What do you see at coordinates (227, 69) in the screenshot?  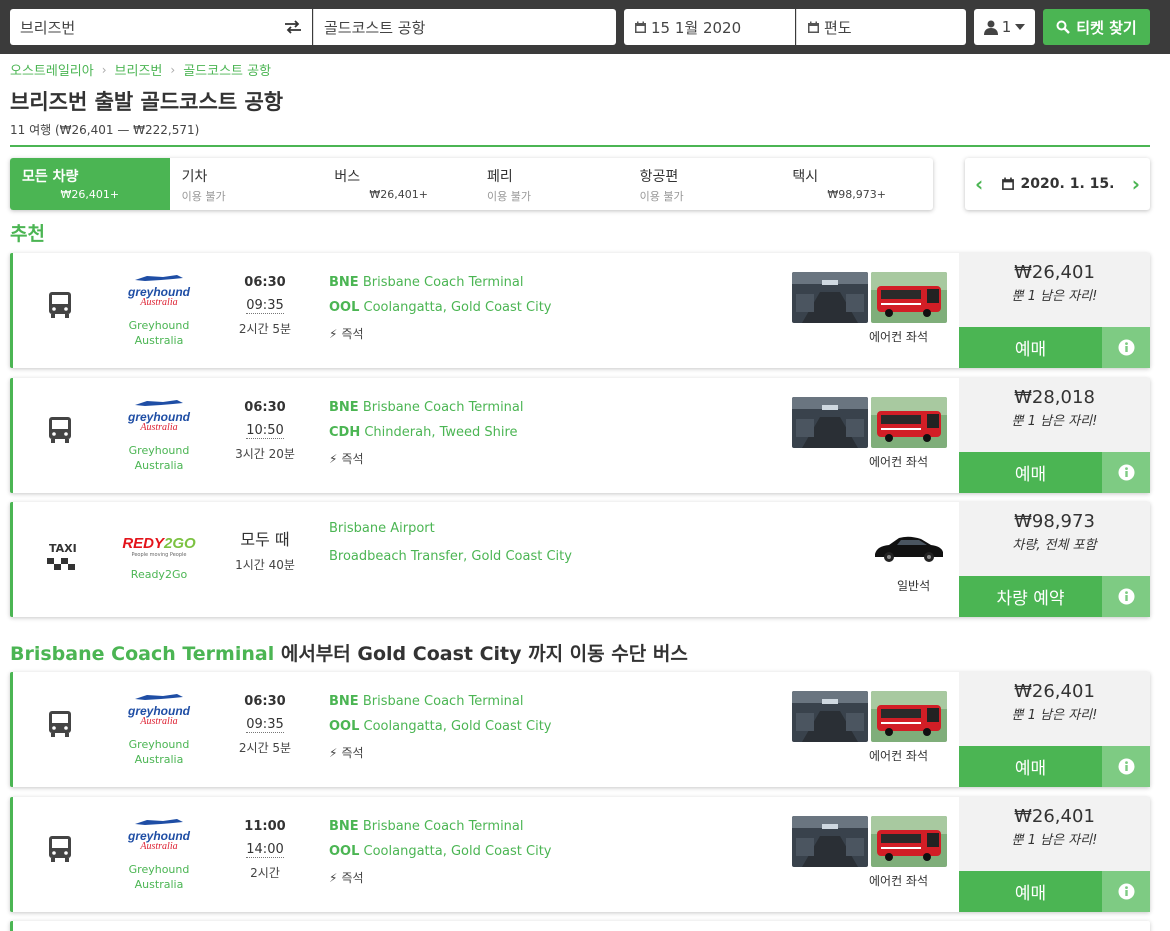 I see `breadcrumb-item: 골드코스트 공항` at bounding box center [227, 69].